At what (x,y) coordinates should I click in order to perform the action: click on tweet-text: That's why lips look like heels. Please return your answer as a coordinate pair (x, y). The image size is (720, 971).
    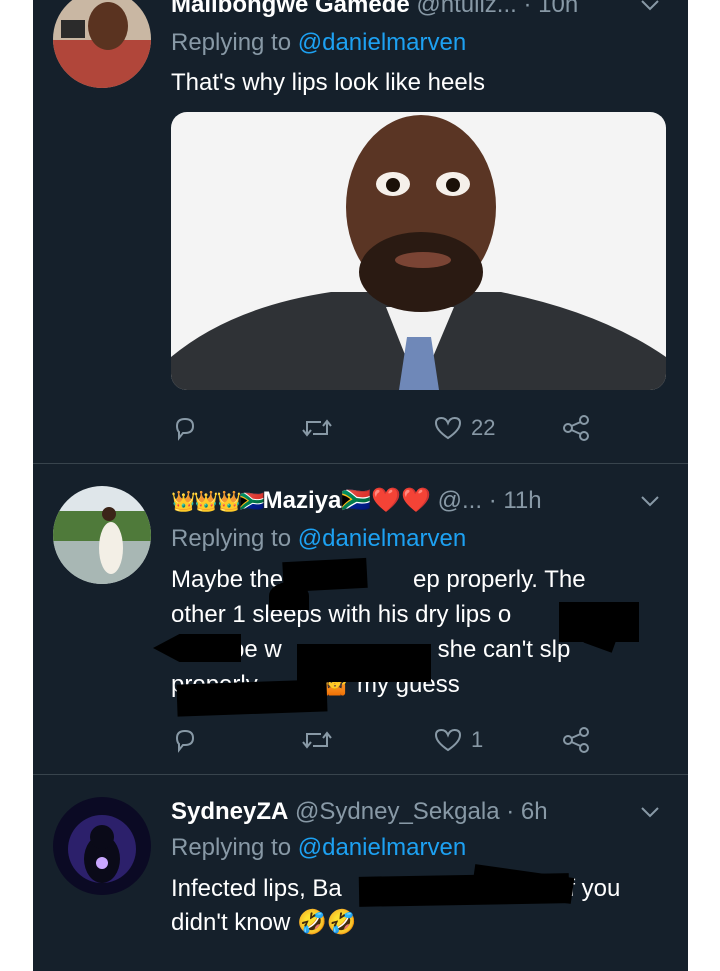
    Looking at the image, I should click on (328, 82).